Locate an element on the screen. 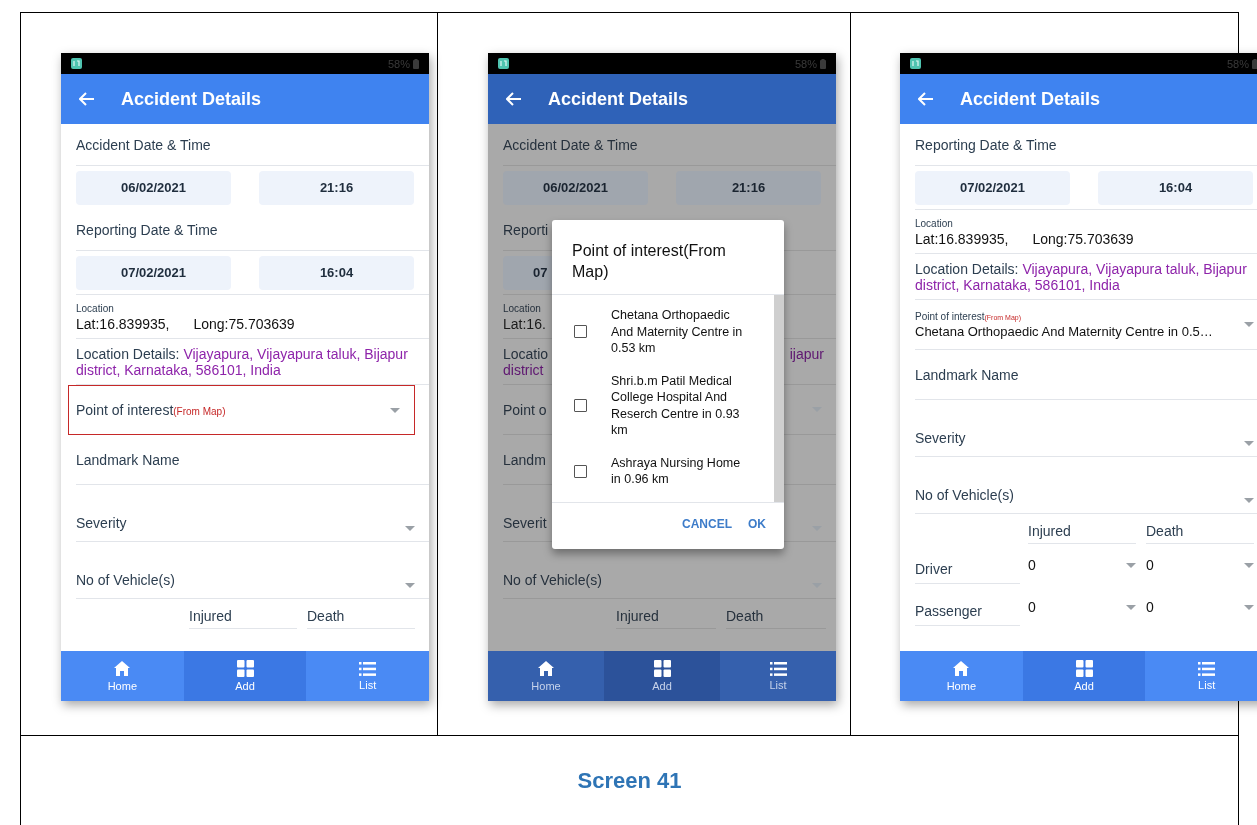  option-label: Chetana Orthopaedic And Maternity Centre in 0.53 km is located at coordinates (681, 332).